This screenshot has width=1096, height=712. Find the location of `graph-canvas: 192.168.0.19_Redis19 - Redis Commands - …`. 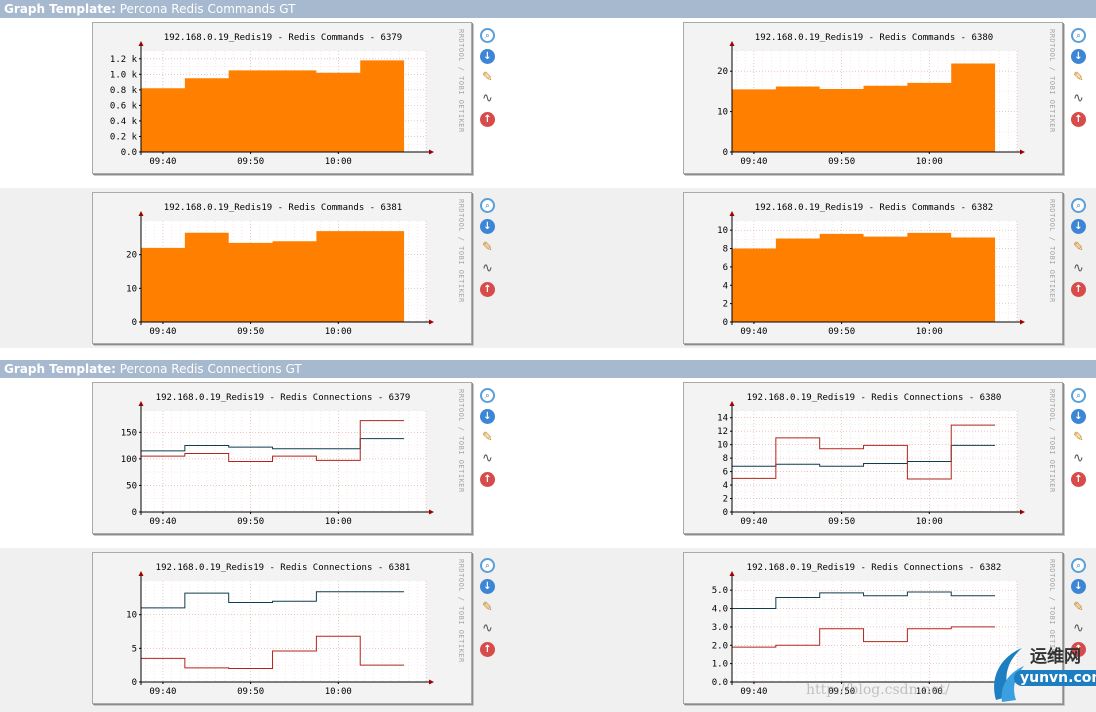

graph-canvas: 192.168.0.19_Redis19 - Redis Commands - … is located at coordinates (295, 268).